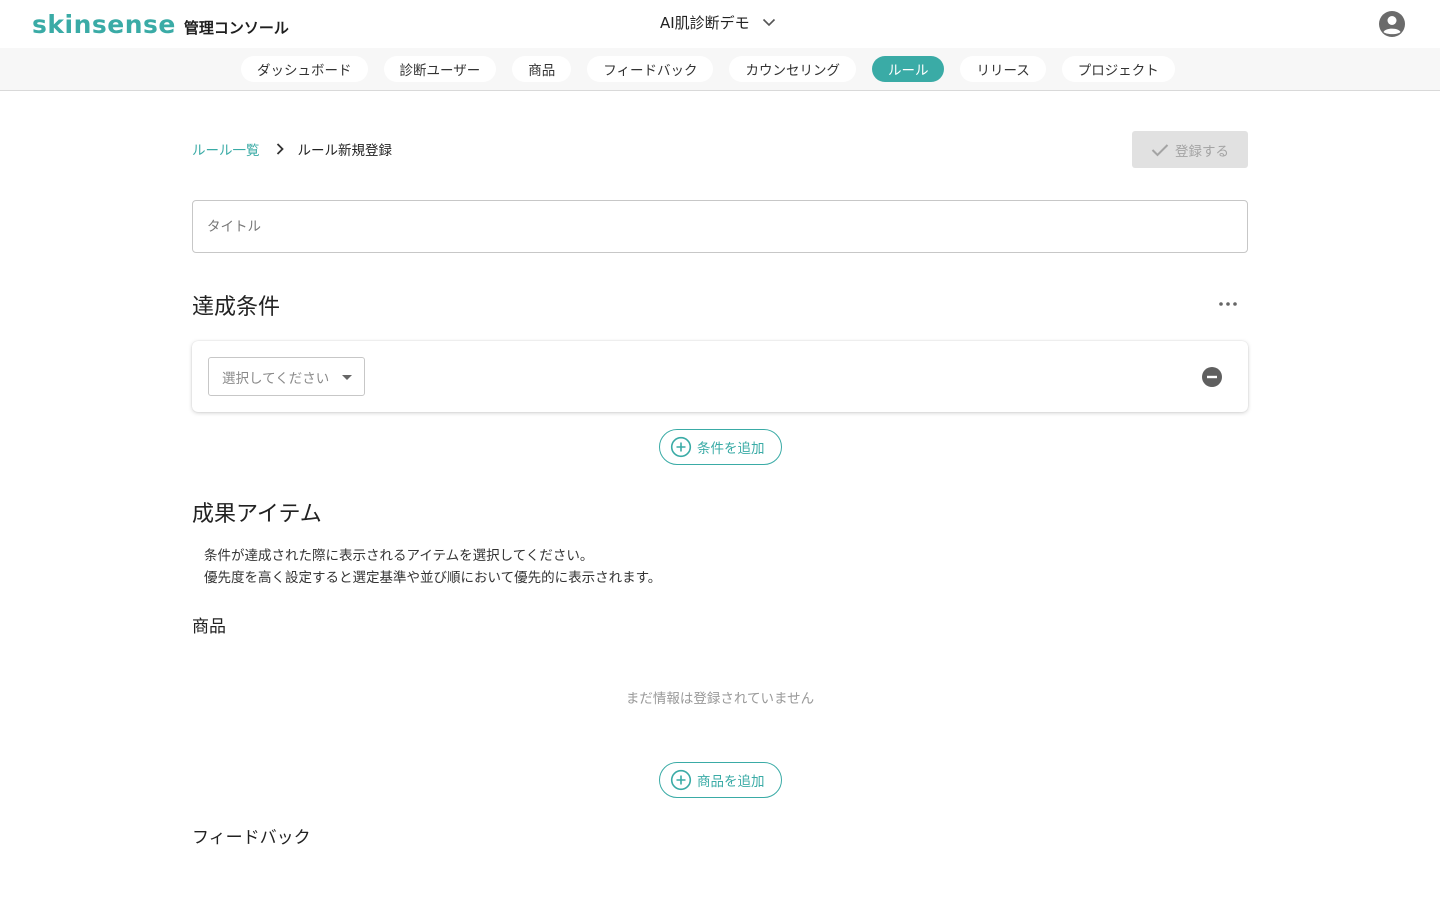 The width and height of the screenshot is (1440, 900). I want to click on results-description-2: 優先度を高く設定すると選定基準や並び順において優先的に表示されます。, so click(433, 578).